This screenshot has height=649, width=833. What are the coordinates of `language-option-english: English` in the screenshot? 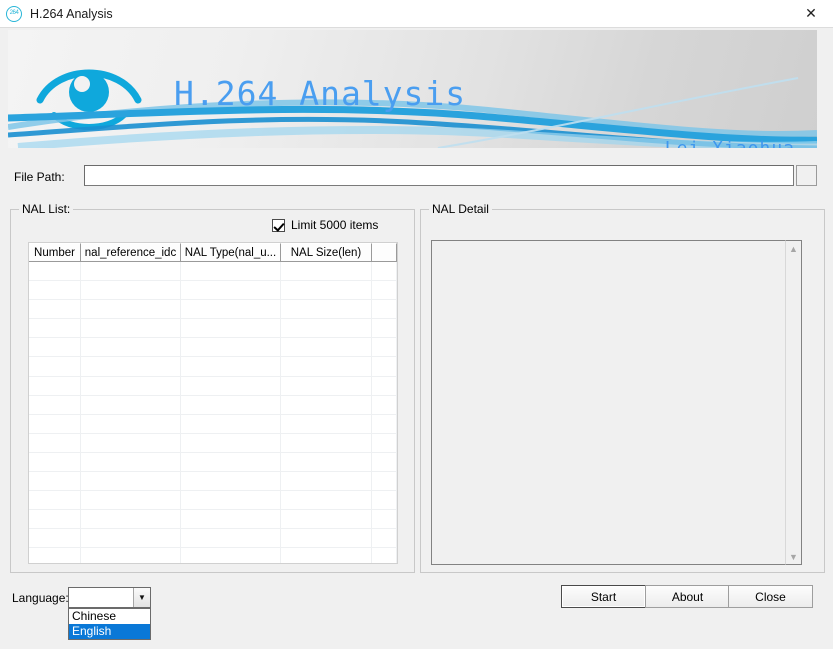 It's located at (109, 631).